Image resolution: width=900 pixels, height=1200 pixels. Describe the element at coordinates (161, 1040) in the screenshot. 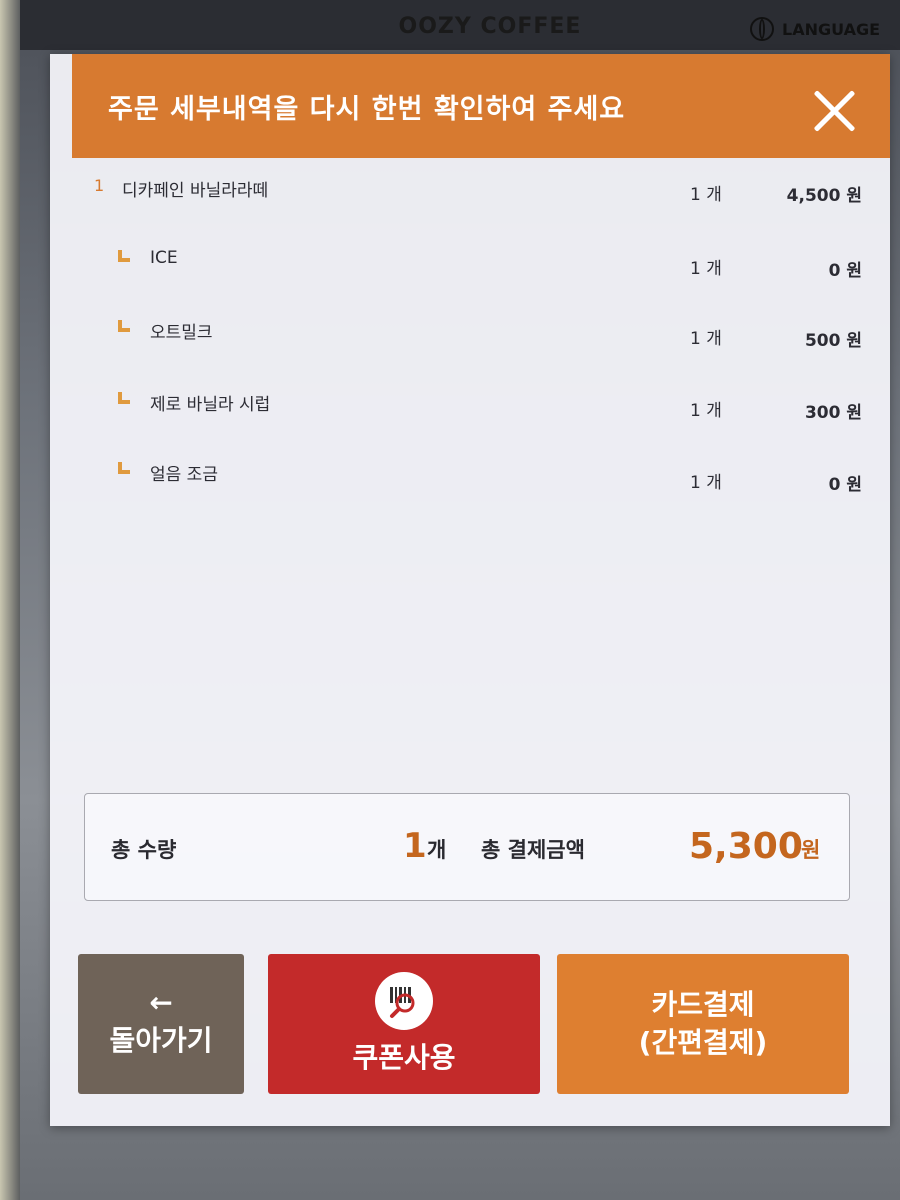

I see `back-button-label: 돌아가기` at that location.